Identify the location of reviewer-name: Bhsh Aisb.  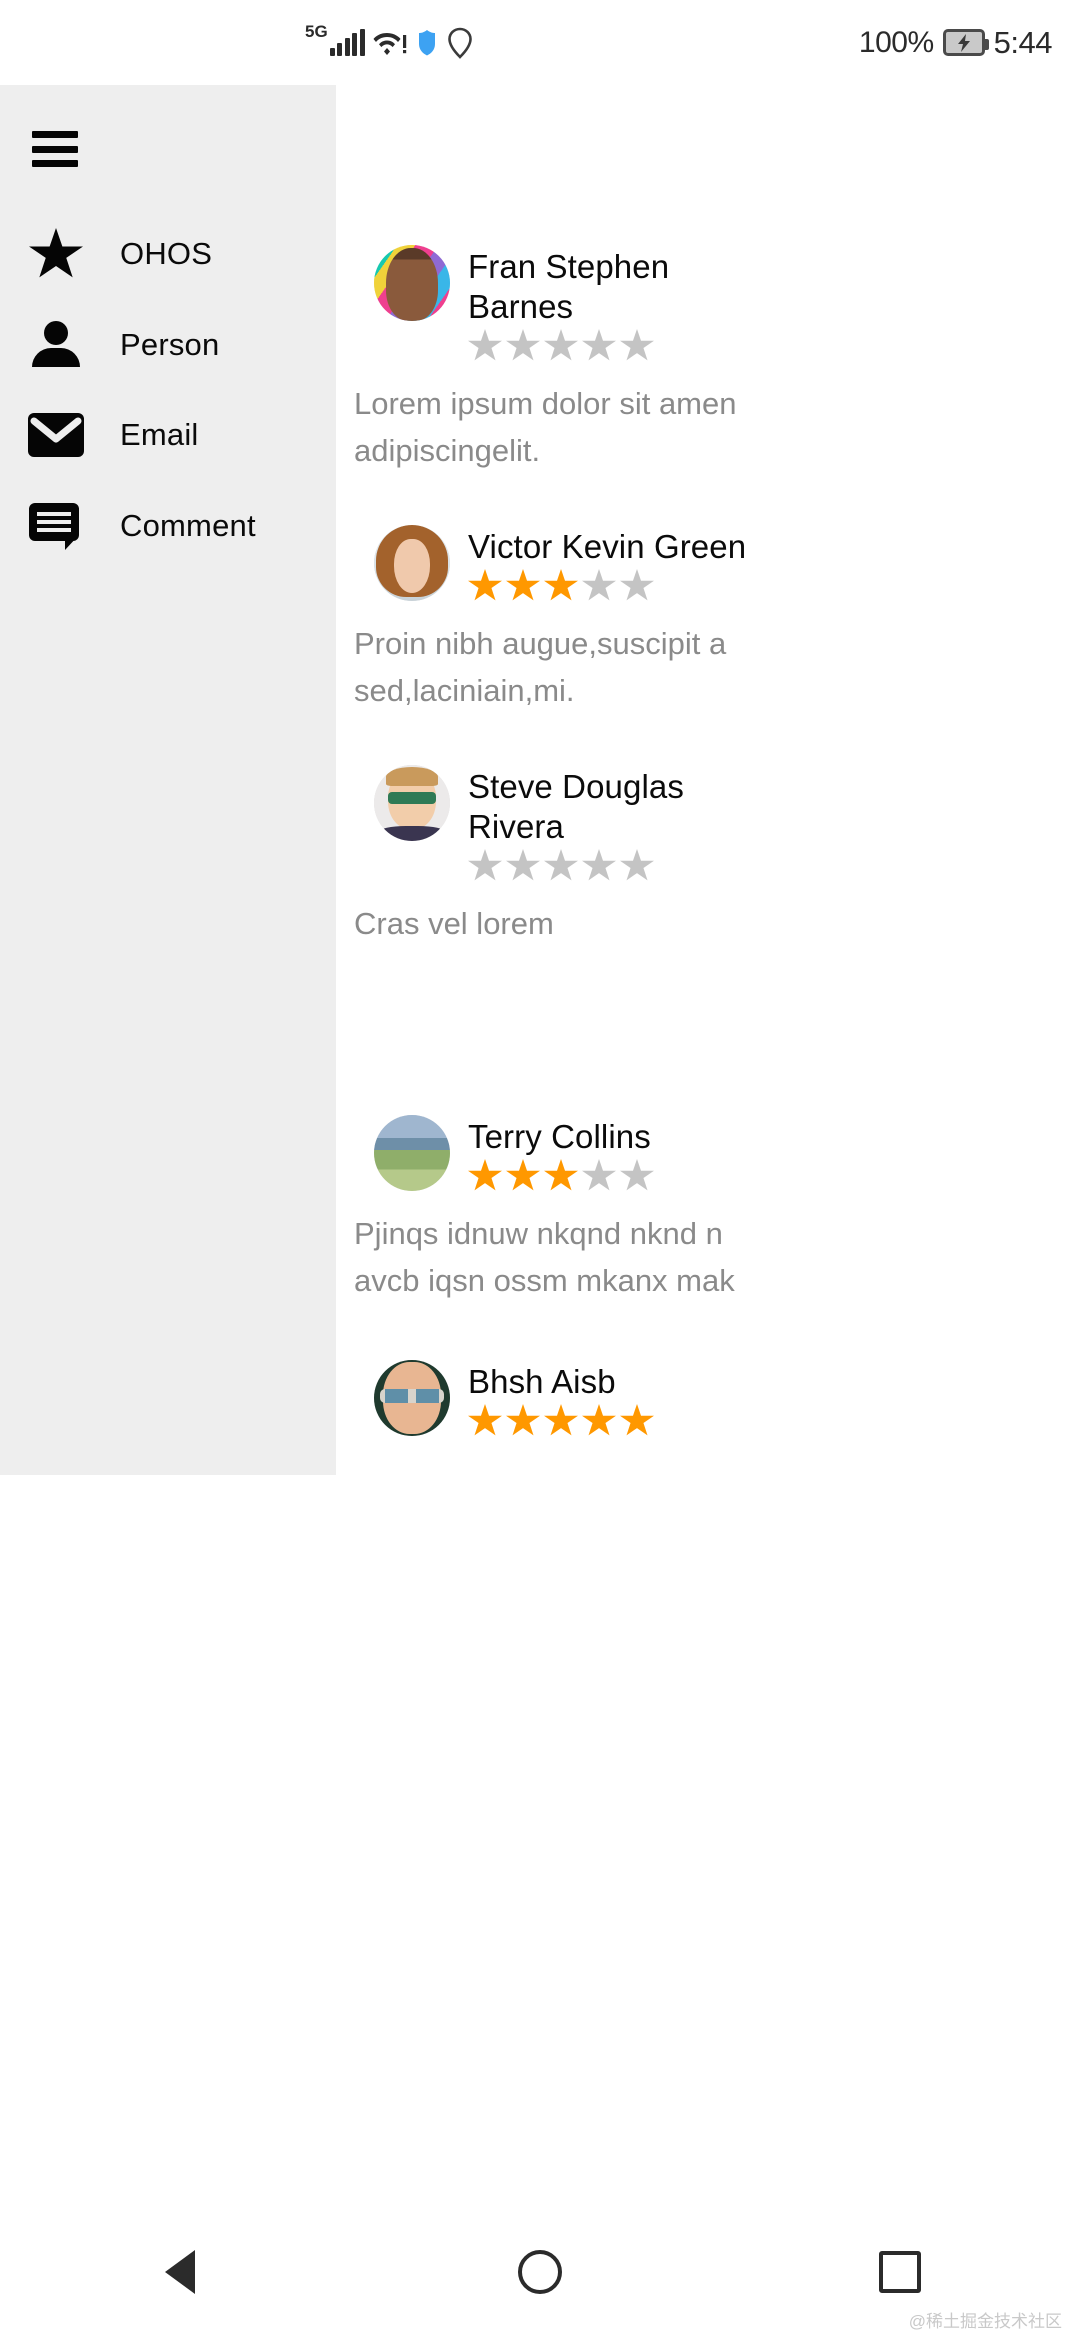
(542, 1381).